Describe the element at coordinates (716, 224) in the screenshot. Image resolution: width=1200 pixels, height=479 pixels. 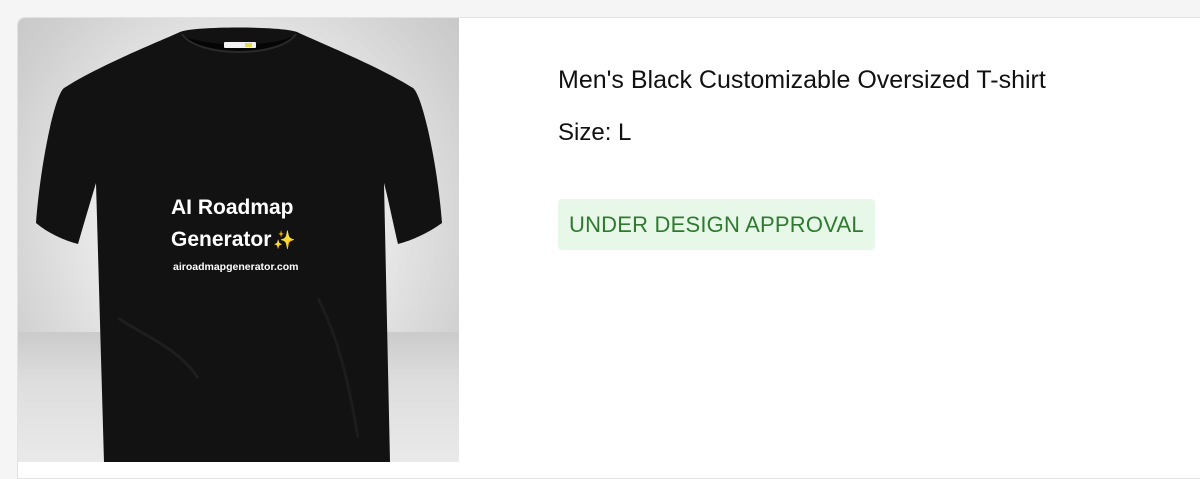
I see `status-badge: UNDER DESIGN APPROVAL` at that location.